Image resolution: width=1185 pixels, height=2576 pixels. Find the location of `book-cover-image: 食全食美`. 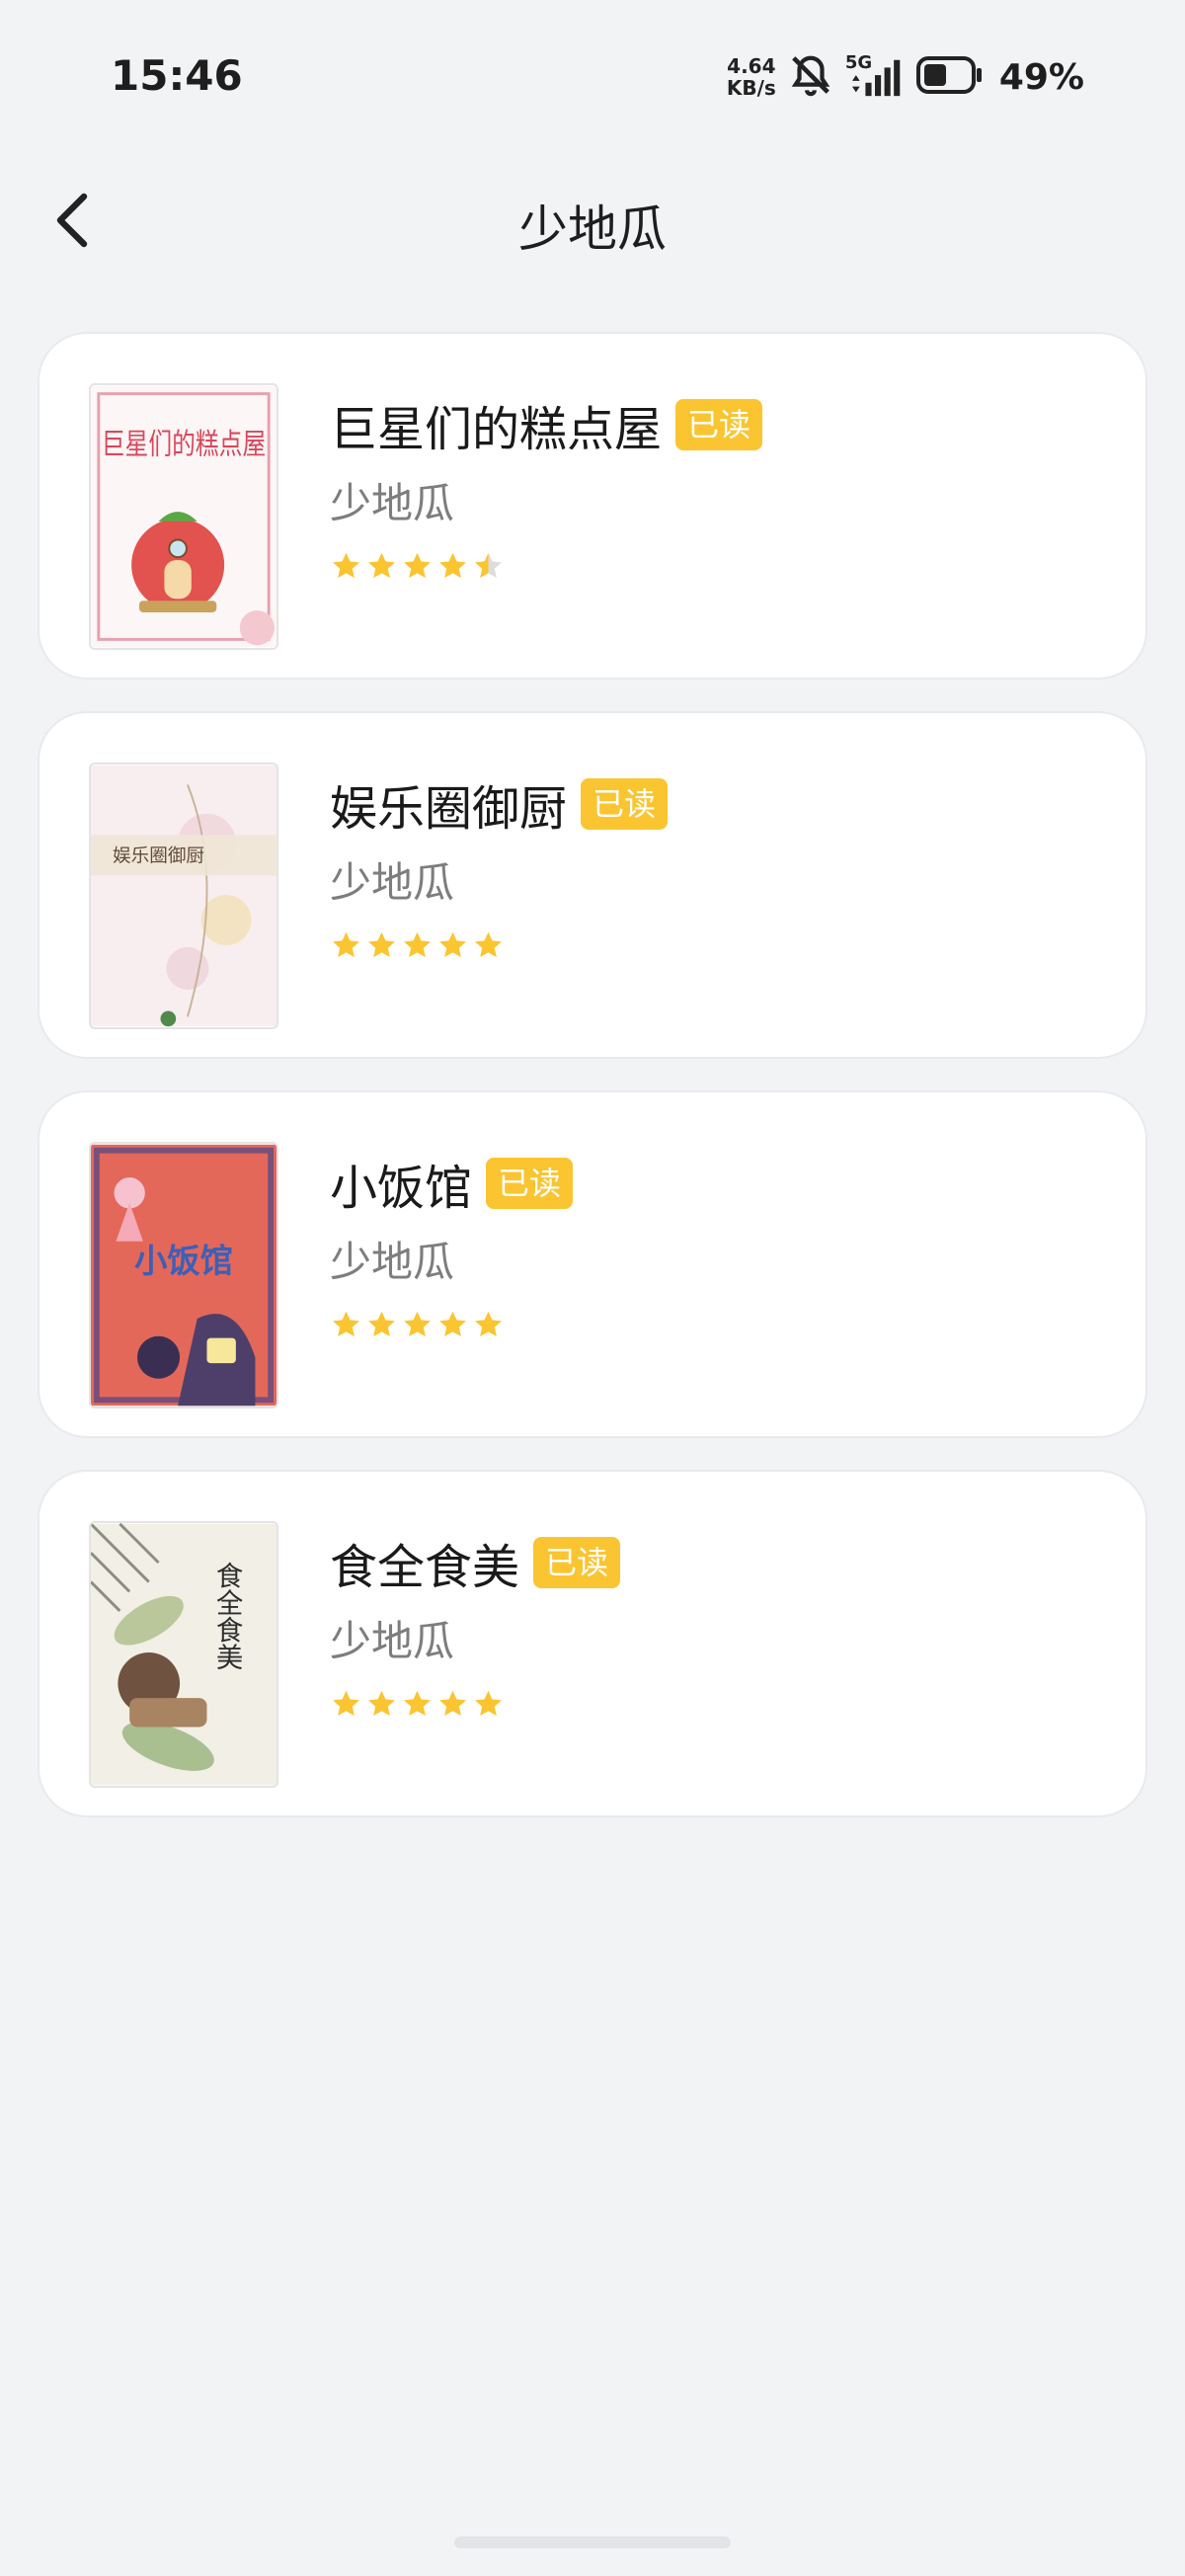

book-cover-image: 食全食美 is located at coordinates (184, 1654).